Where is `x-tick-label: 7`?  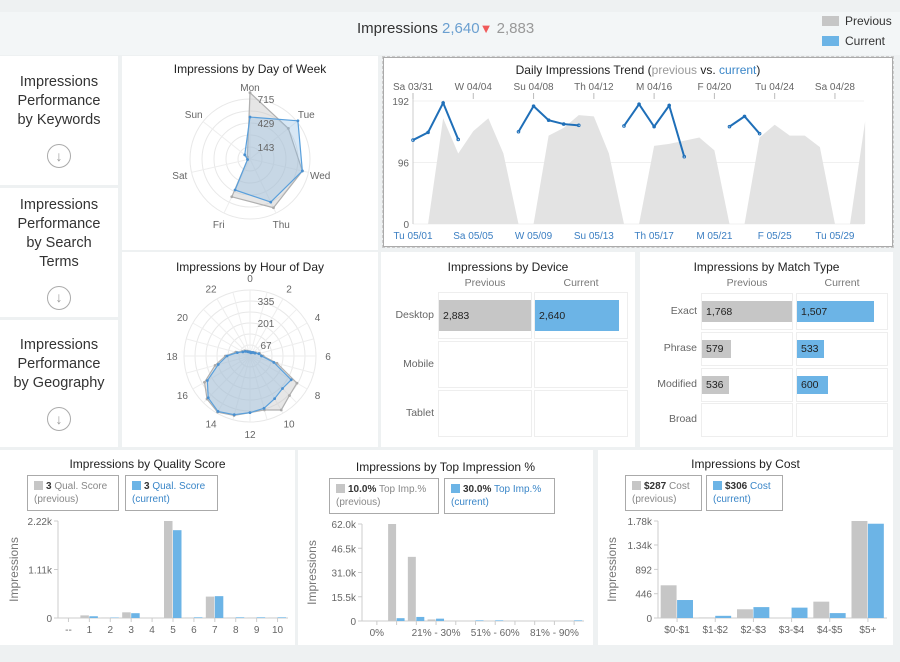
x-tick-label: 7 is located at coordinates (215, 630).